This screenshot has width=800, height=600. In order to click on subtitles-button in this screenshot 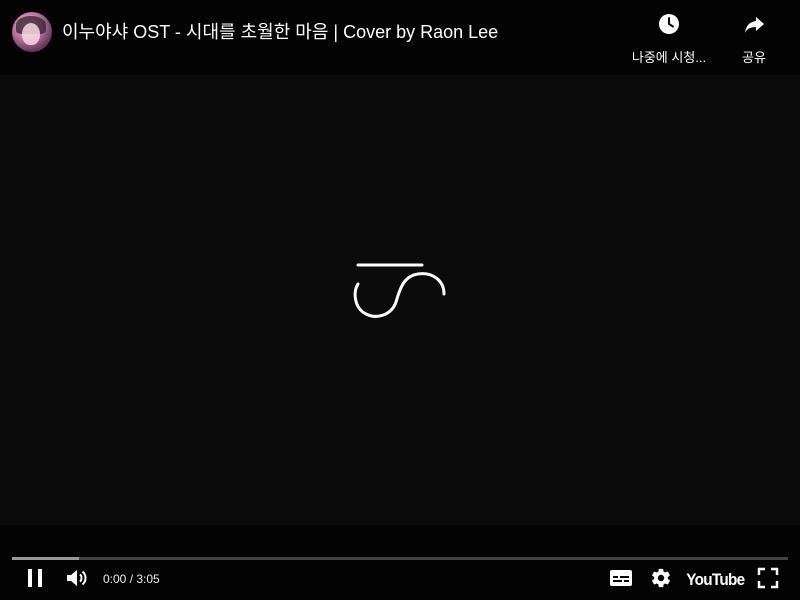, I will do `click(621, 580)`.